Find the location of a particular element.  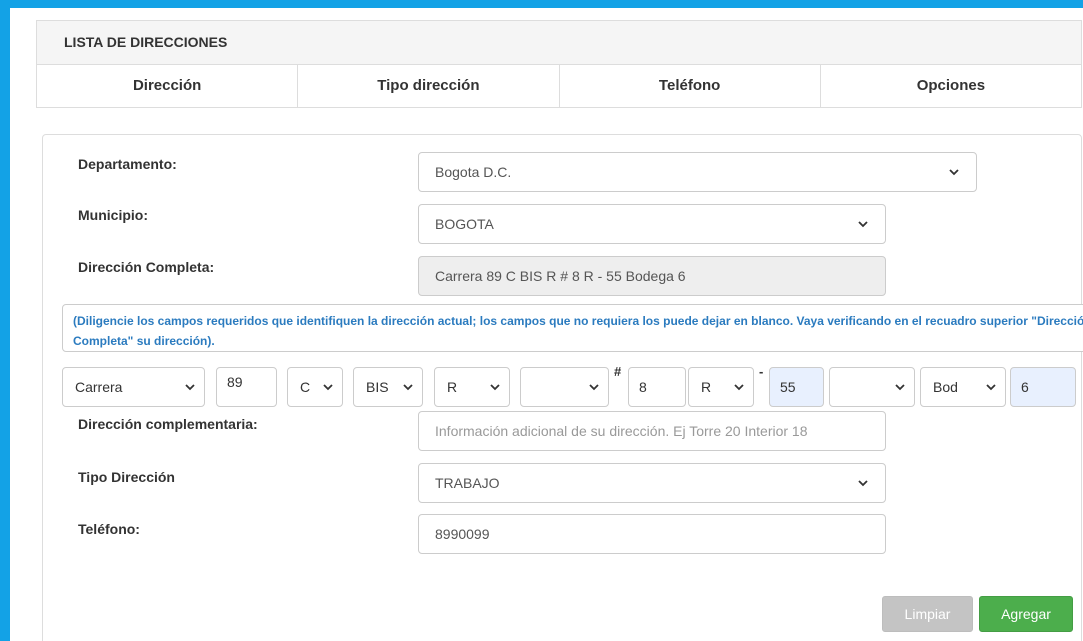

cross-quadrant-select is located at coordinates (872, 387).